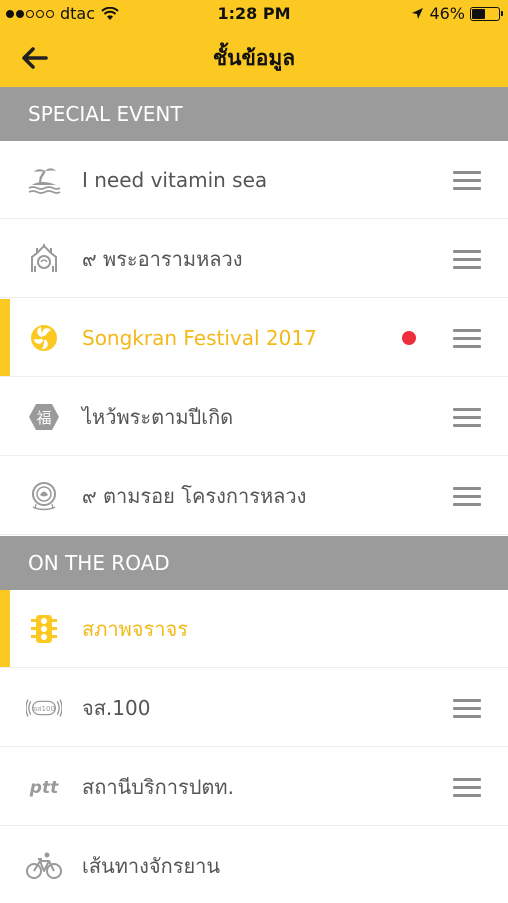 Image resolution: width=508 pixels, height=903 pixels. What do you see at coordinates (447, 13) in the screenshot?
I see `battery-percent: 46%` at bounding box center [447, 13].